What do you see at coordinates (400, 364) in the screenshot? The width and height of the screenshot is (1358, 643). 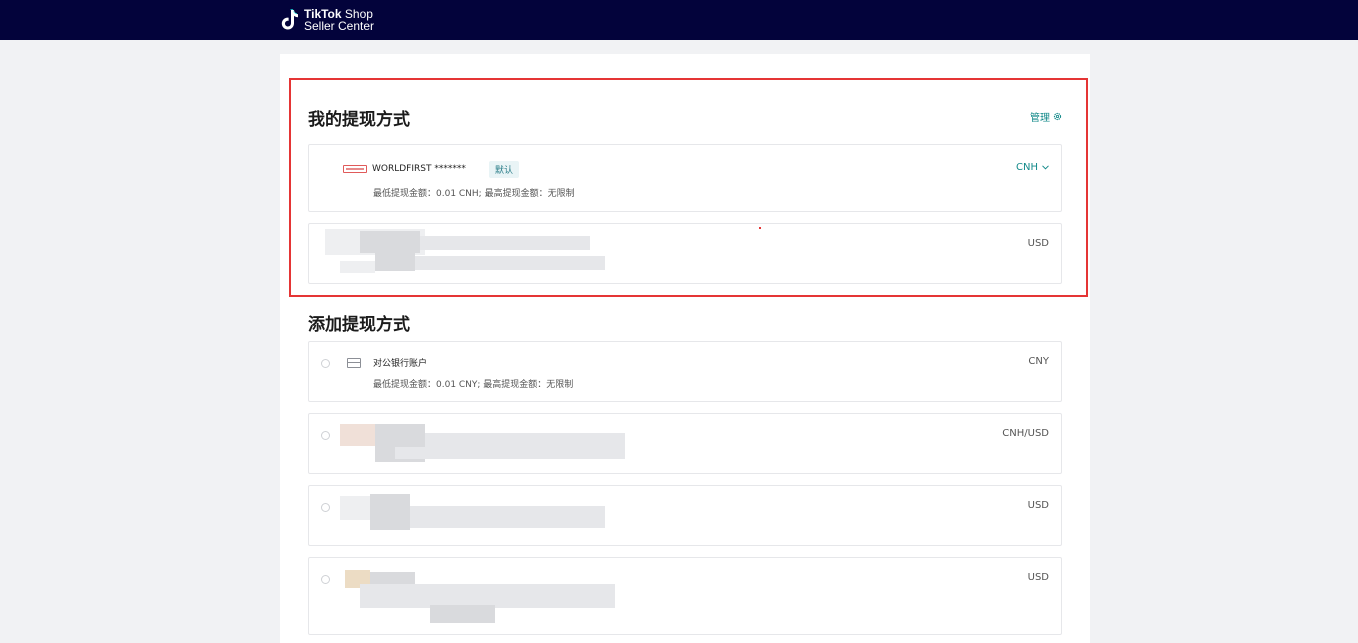 I see `method-name: 对公银行账户` at bounding box center [400, 364].